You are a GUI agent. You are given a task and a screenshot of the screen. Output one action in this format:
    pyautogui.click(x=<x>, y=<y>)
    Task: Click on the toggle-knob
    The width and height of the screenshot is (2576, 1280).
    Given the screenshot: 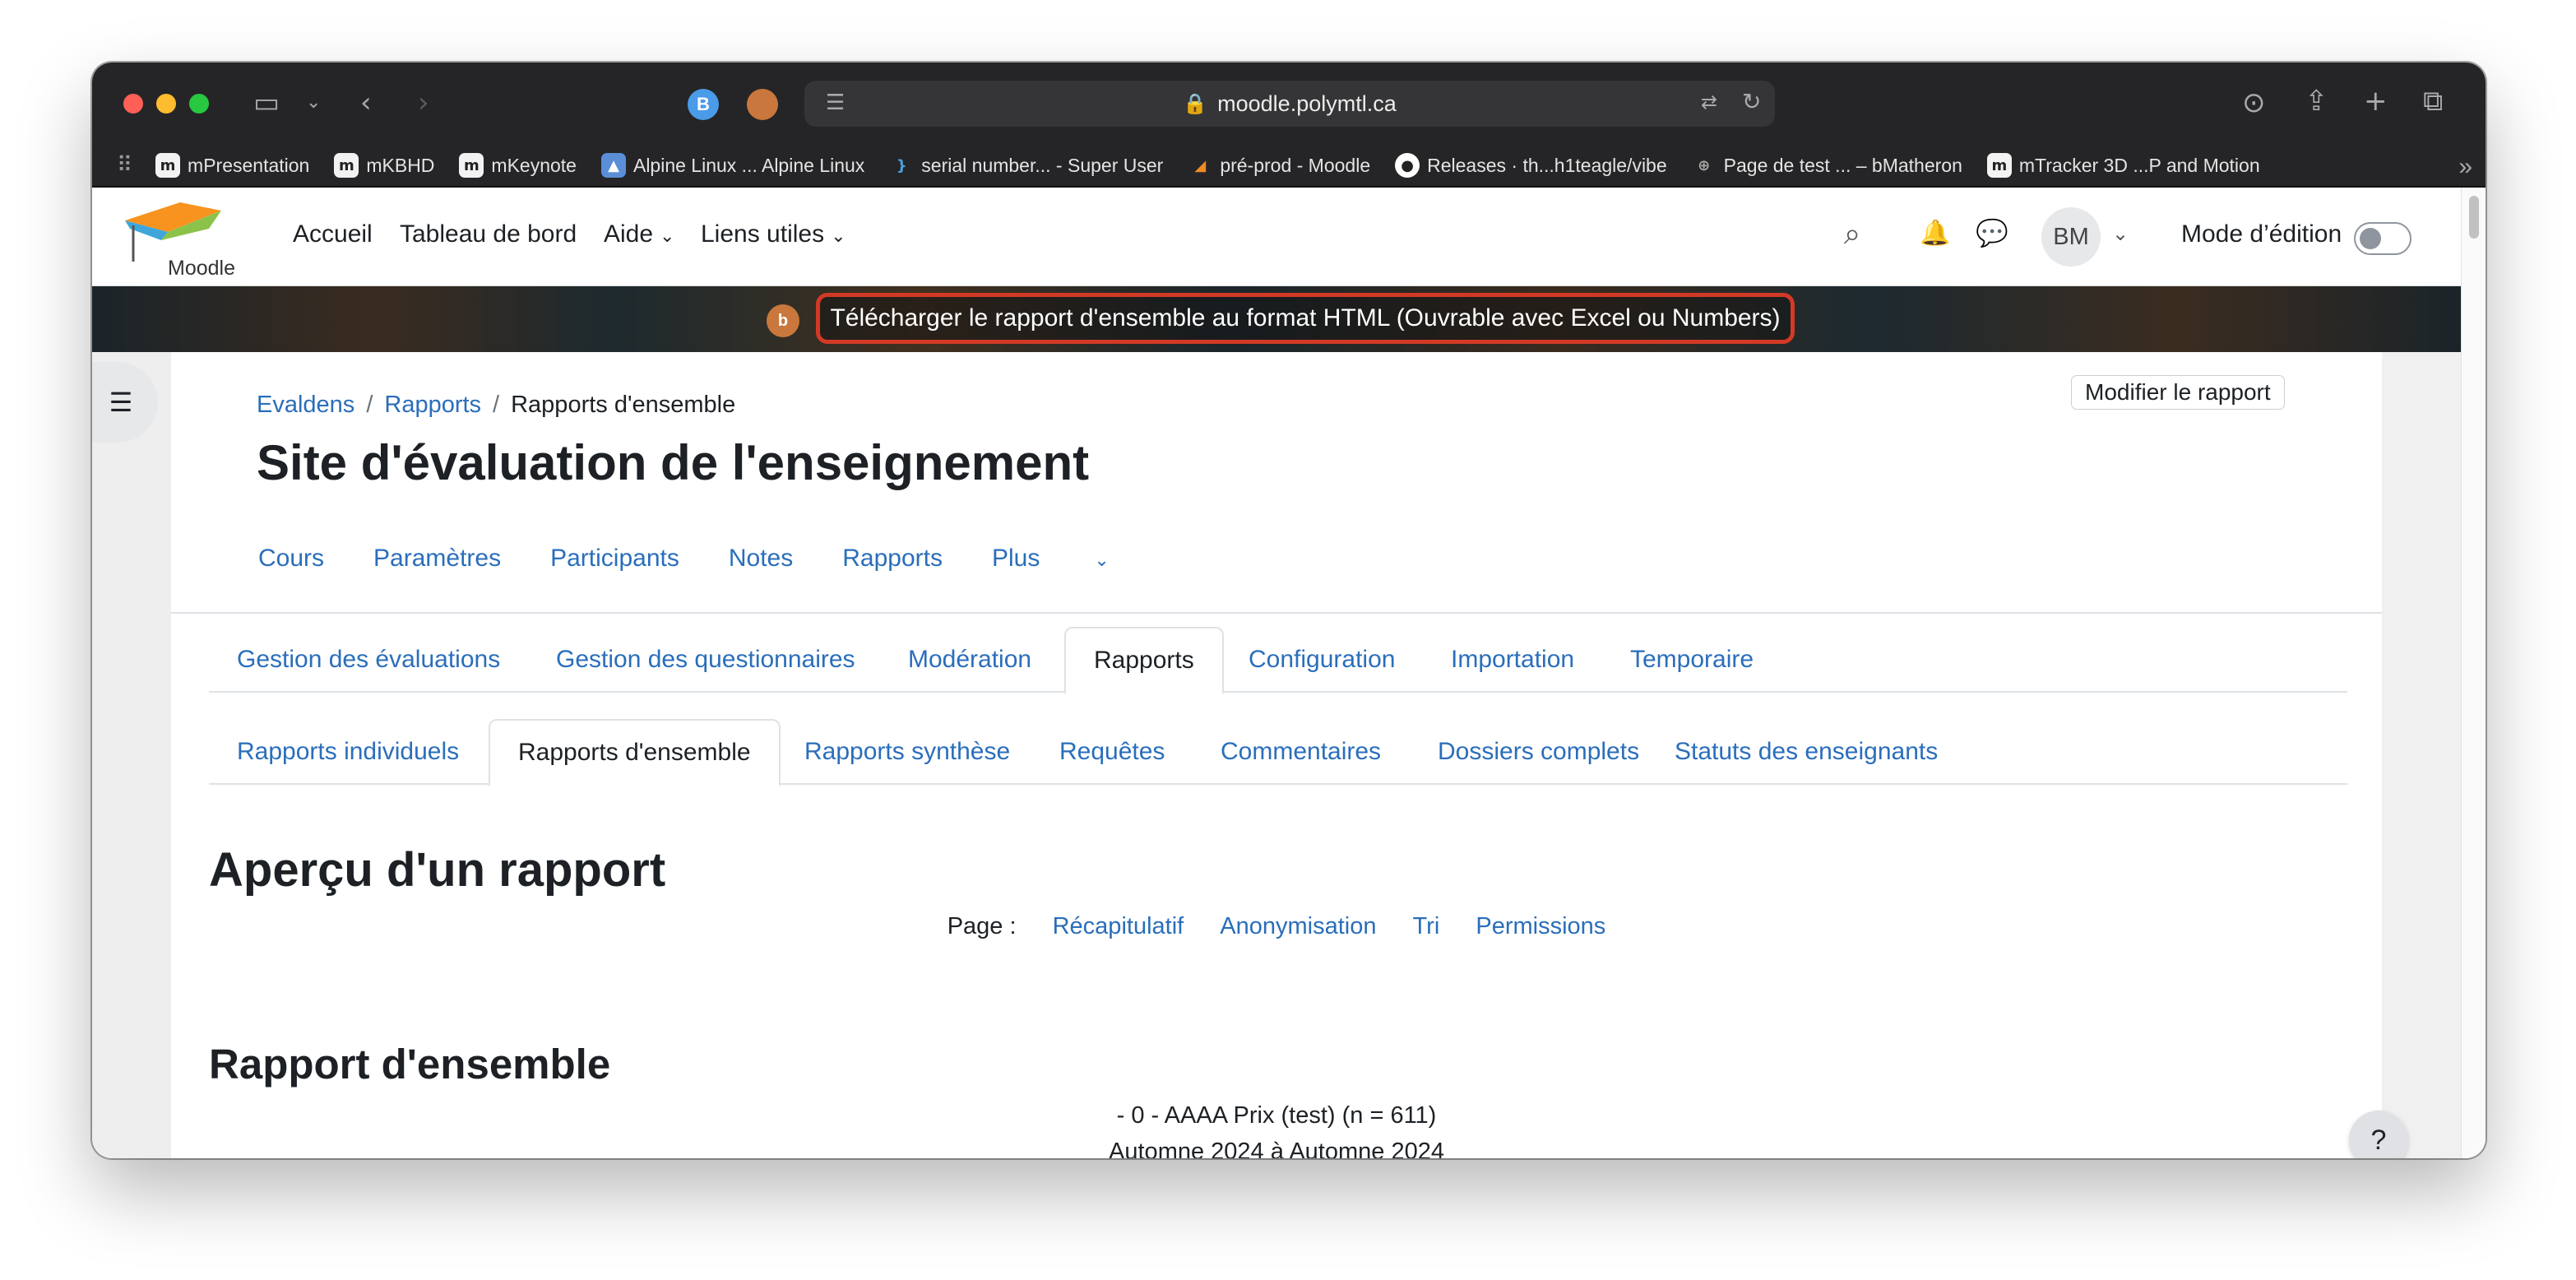 What is the action you would take?
    pyautogui.click(x=2371, y=238)
    